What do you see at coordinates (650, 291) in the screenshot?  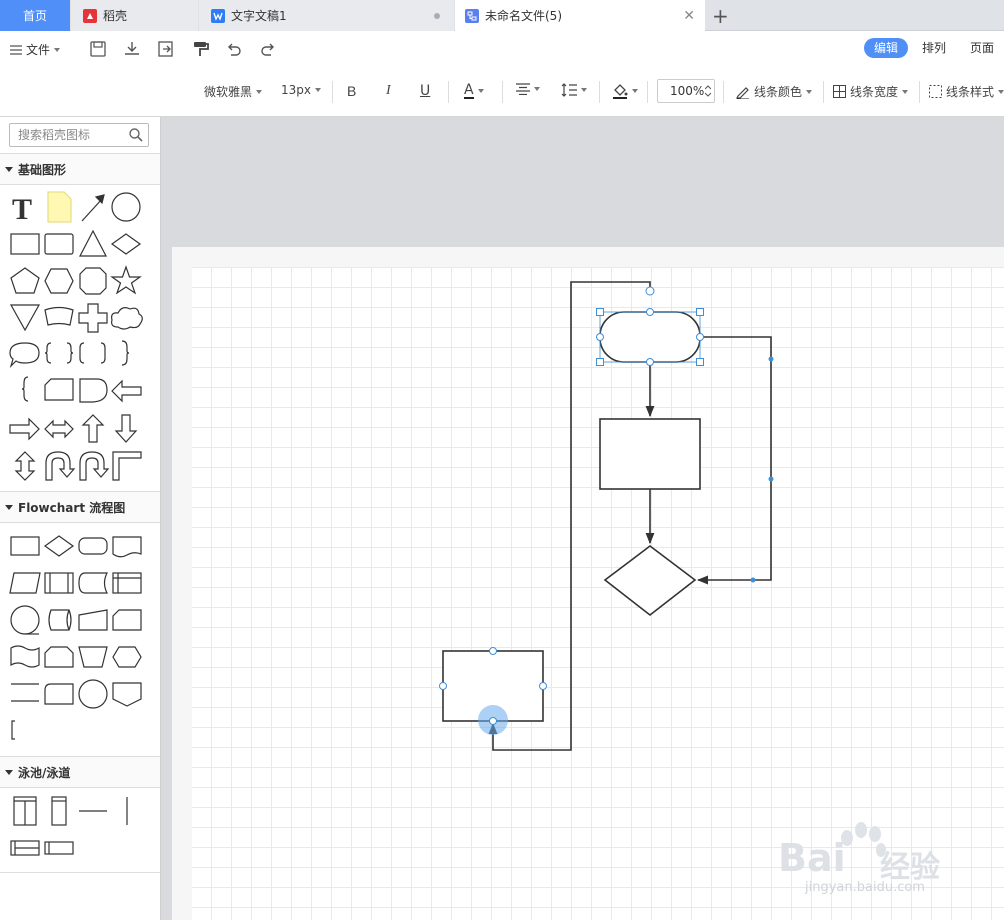 I see `rotate-handle` at bounding box center [650, 291].